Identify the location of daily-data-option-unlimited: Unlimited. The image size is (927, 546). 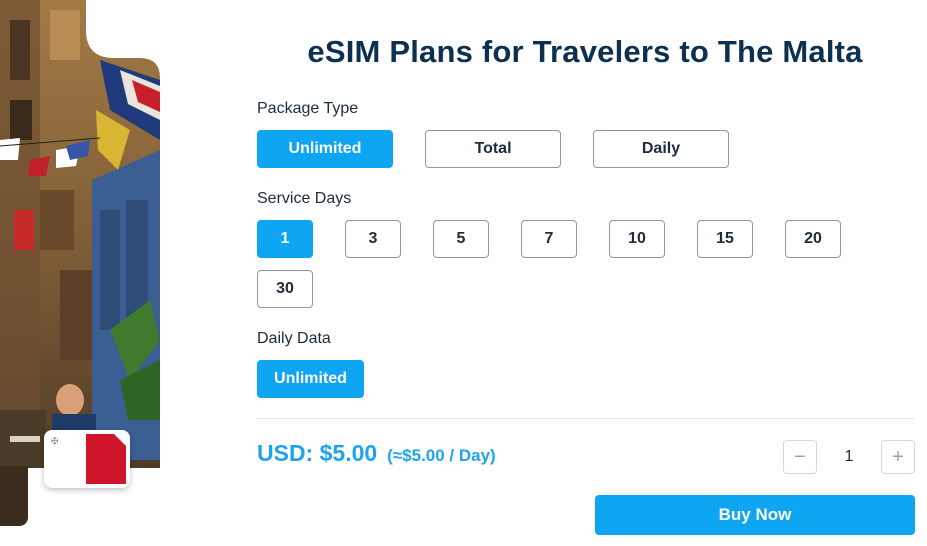
(310, 379).